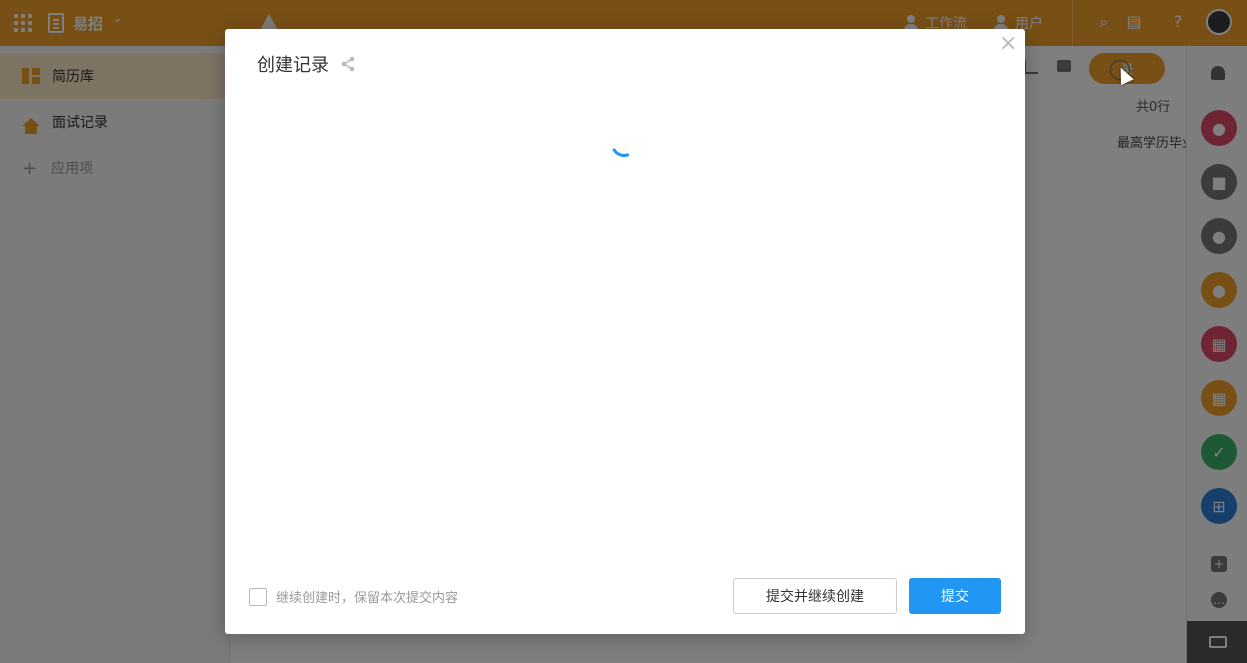 The width and height of the screenshot is (1247, 663). Describe the element at coordinates (258, 596) in the screenshot. I see `keep-content-checkbox` at that location.